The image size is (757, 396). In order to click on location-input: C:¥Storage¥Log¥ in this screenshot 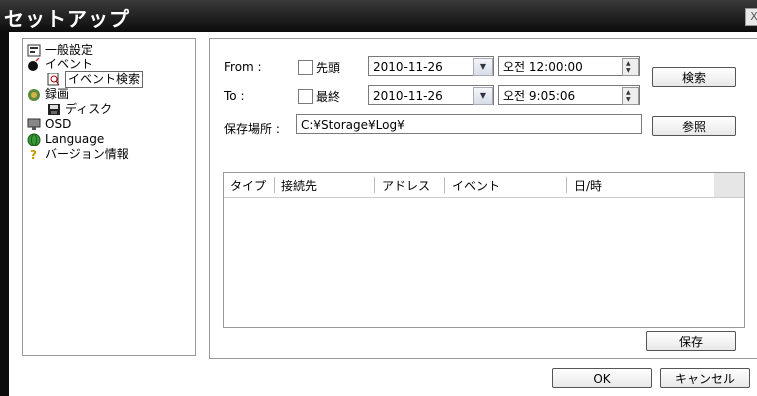, I will do `click(469, 124)`.